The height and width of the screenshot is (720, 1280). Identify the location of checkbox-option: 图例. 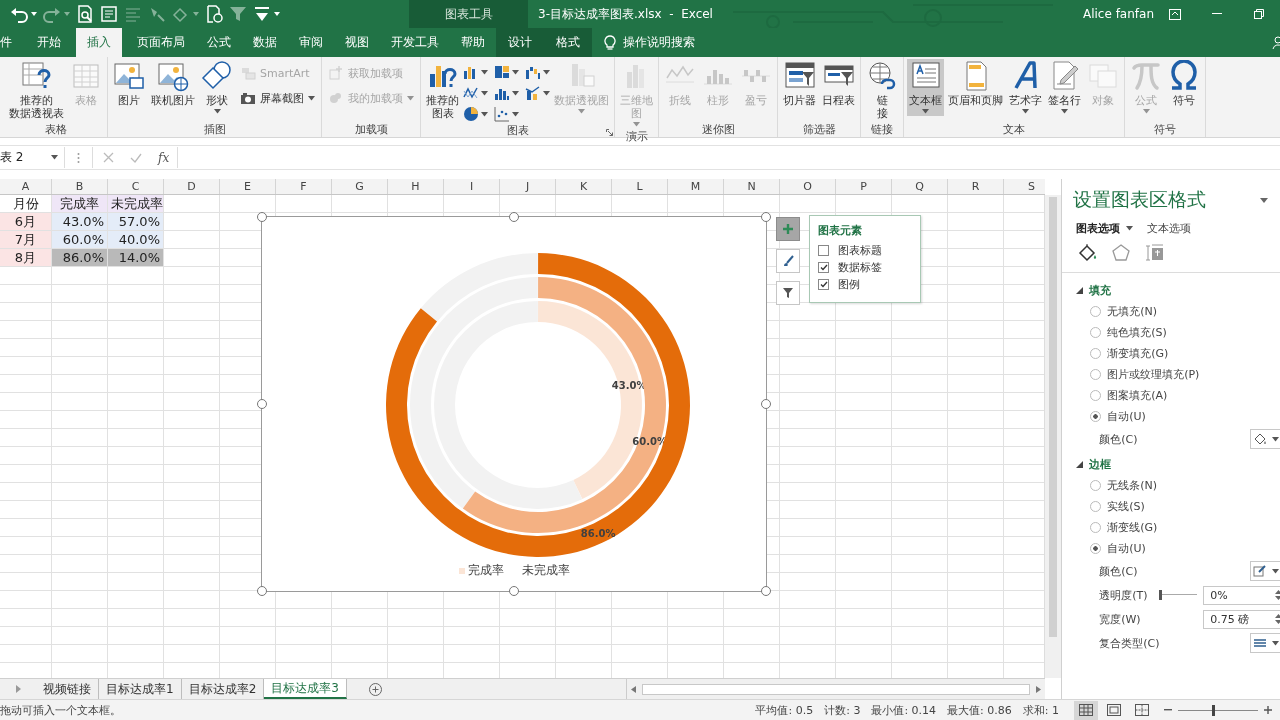
(865, 284).